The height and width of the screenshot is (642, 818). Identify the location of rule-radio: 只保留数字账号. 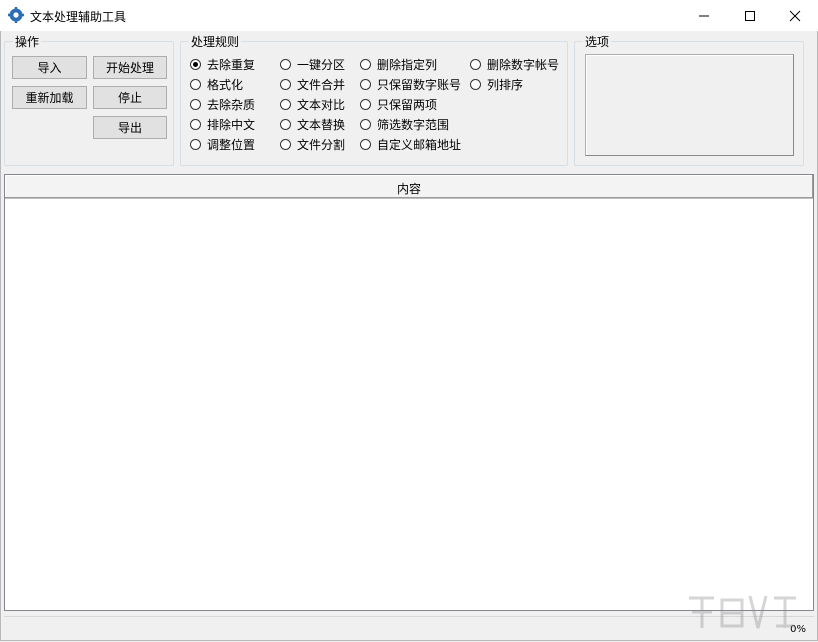
(410, 84).